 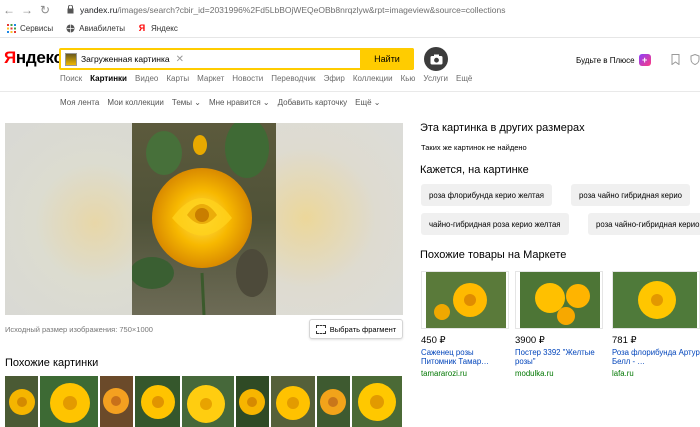 I want to click on back-arrow-icon: ←, so click(x=9, y=9).